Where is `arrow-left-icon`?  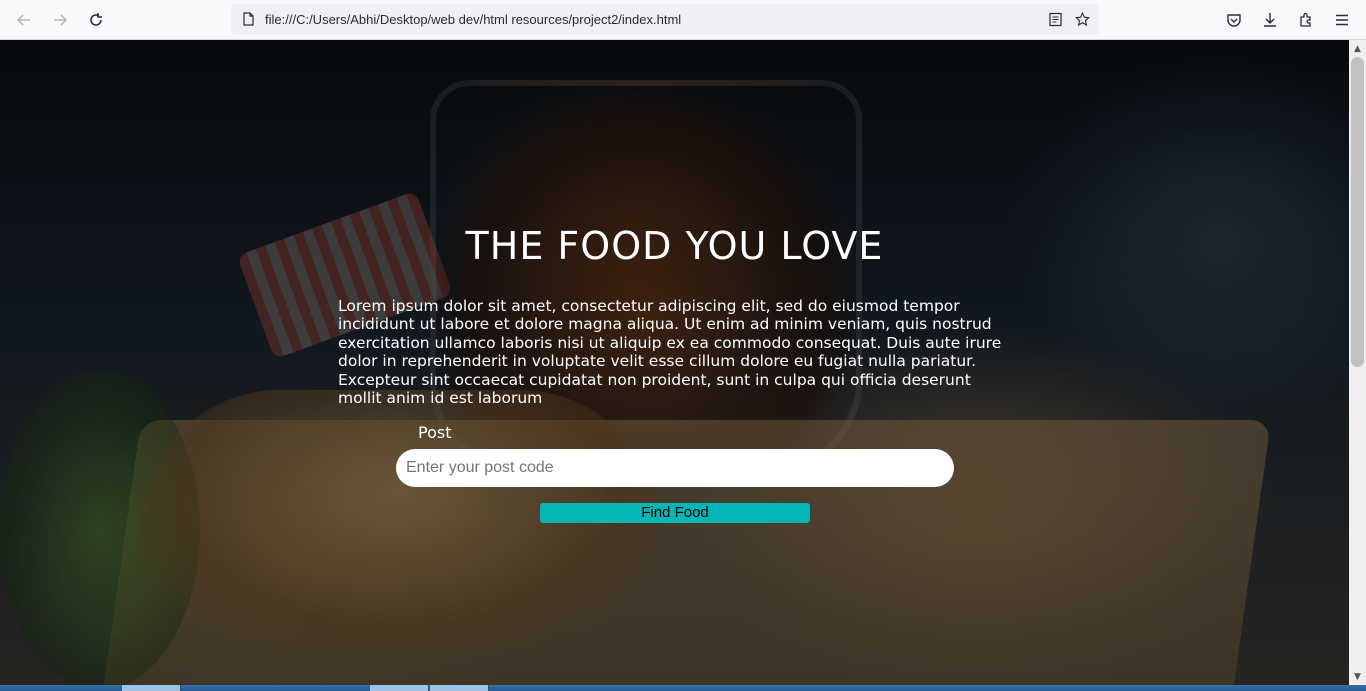 arrow-left-icon is located at coordinates (23, 20).